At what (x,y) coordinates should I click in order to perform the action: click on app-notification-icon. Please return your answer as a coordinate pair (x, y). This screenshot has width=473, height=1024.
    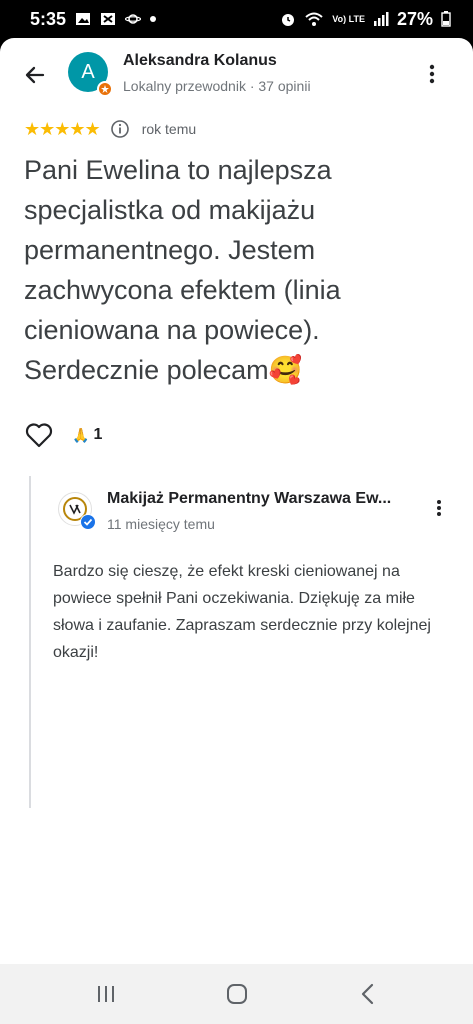
    Looking at the image, I should click on (108, 19).